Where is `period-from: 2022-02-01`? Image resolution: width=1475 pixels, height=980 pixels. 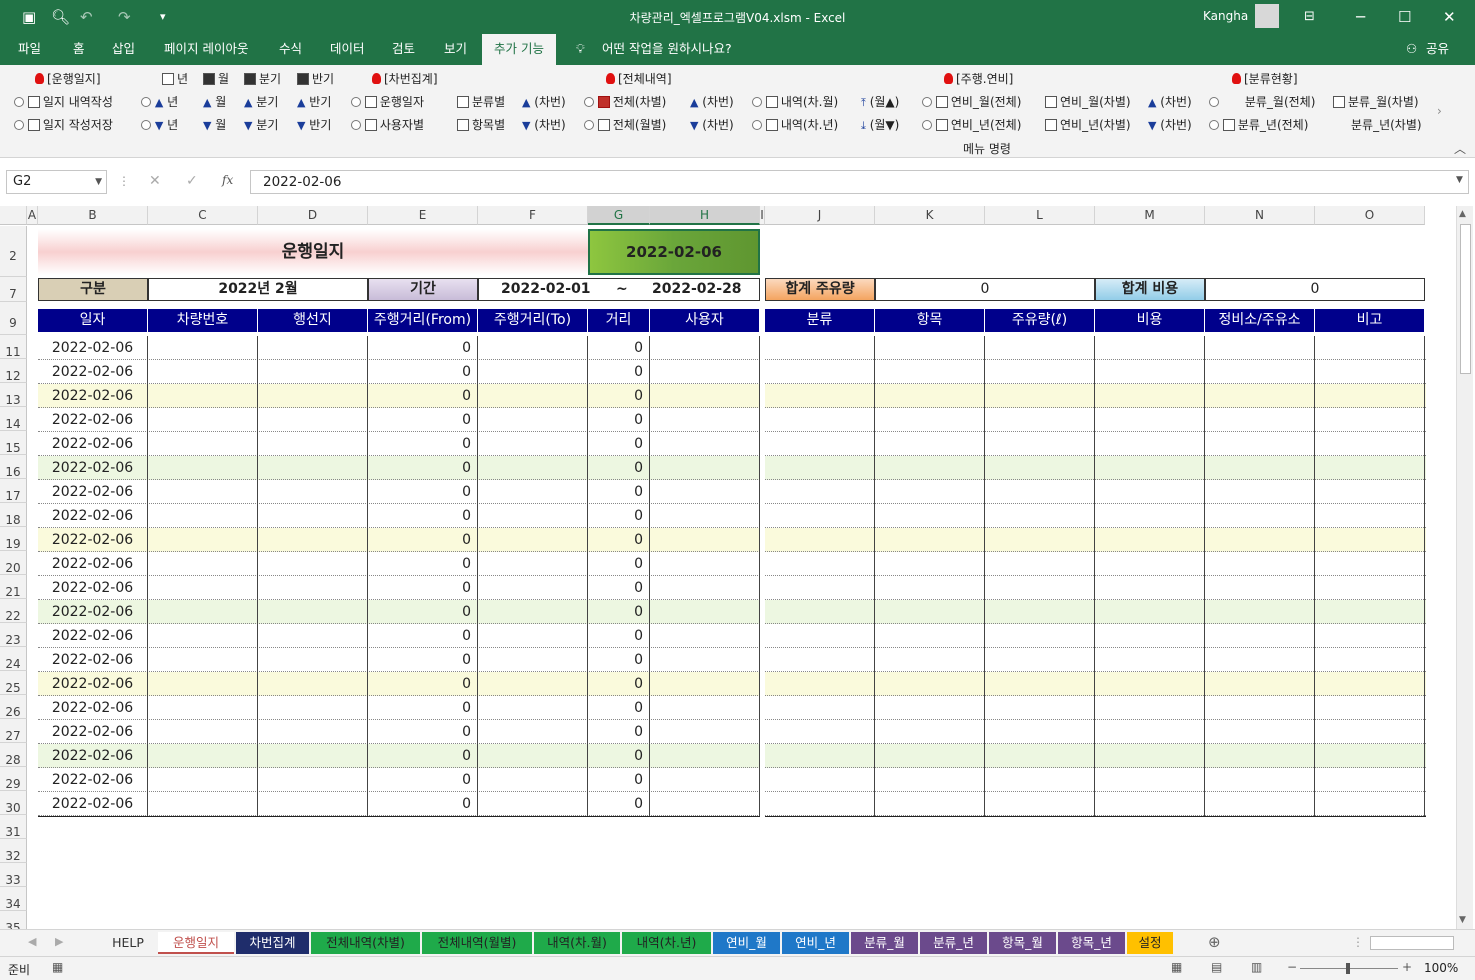 period-from: 2022-02-01 is located at coordinates (546, 289).